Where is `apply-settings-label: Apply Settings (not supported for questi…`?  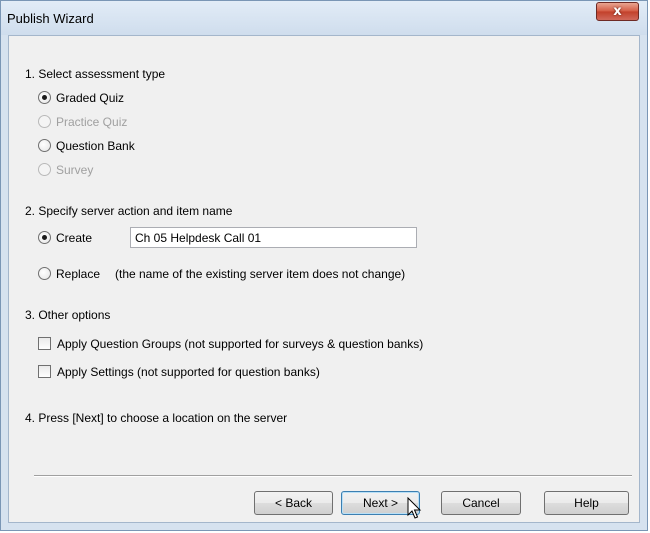 apply-settings-label: Apply Settings (not supported for questi… is located at coordinates (188, 372).